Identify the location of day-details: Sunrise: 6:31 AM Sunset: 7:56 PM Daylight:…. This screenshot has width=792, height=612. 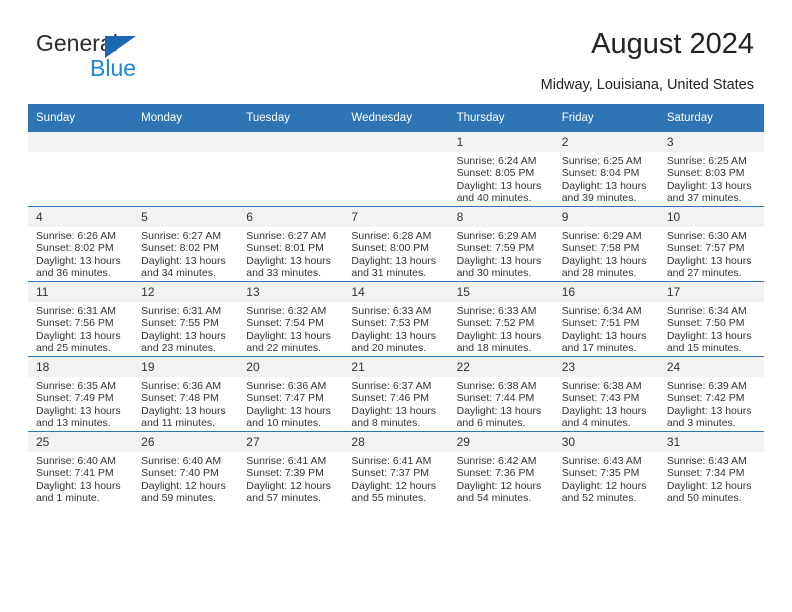
(80, 328).